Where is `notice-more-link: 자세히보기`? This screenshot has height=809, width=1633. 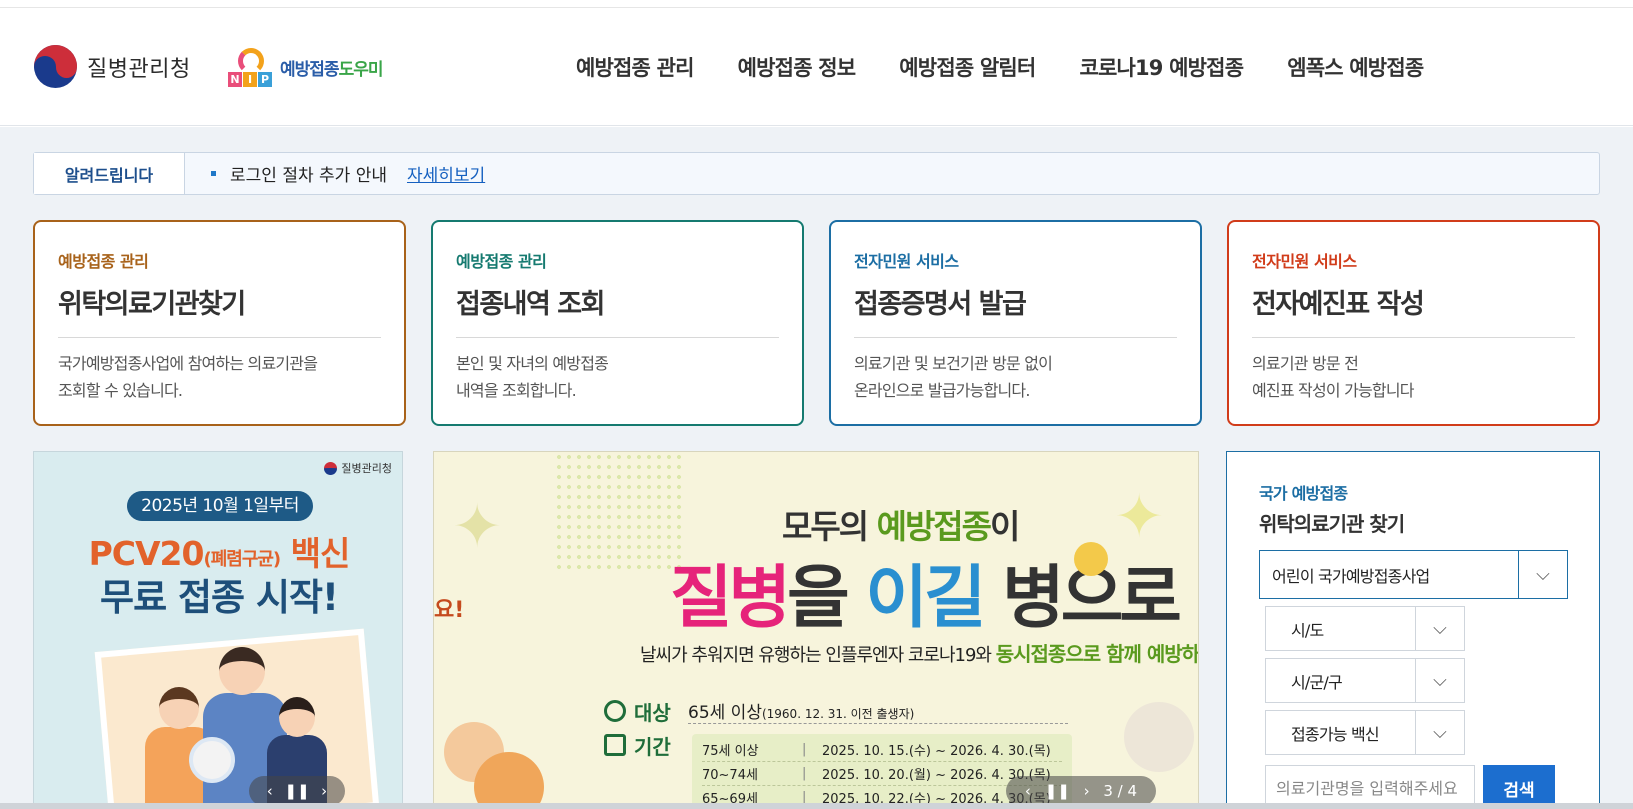 notice-more-link: 자세히보기 is located at coordinates (446, 173).